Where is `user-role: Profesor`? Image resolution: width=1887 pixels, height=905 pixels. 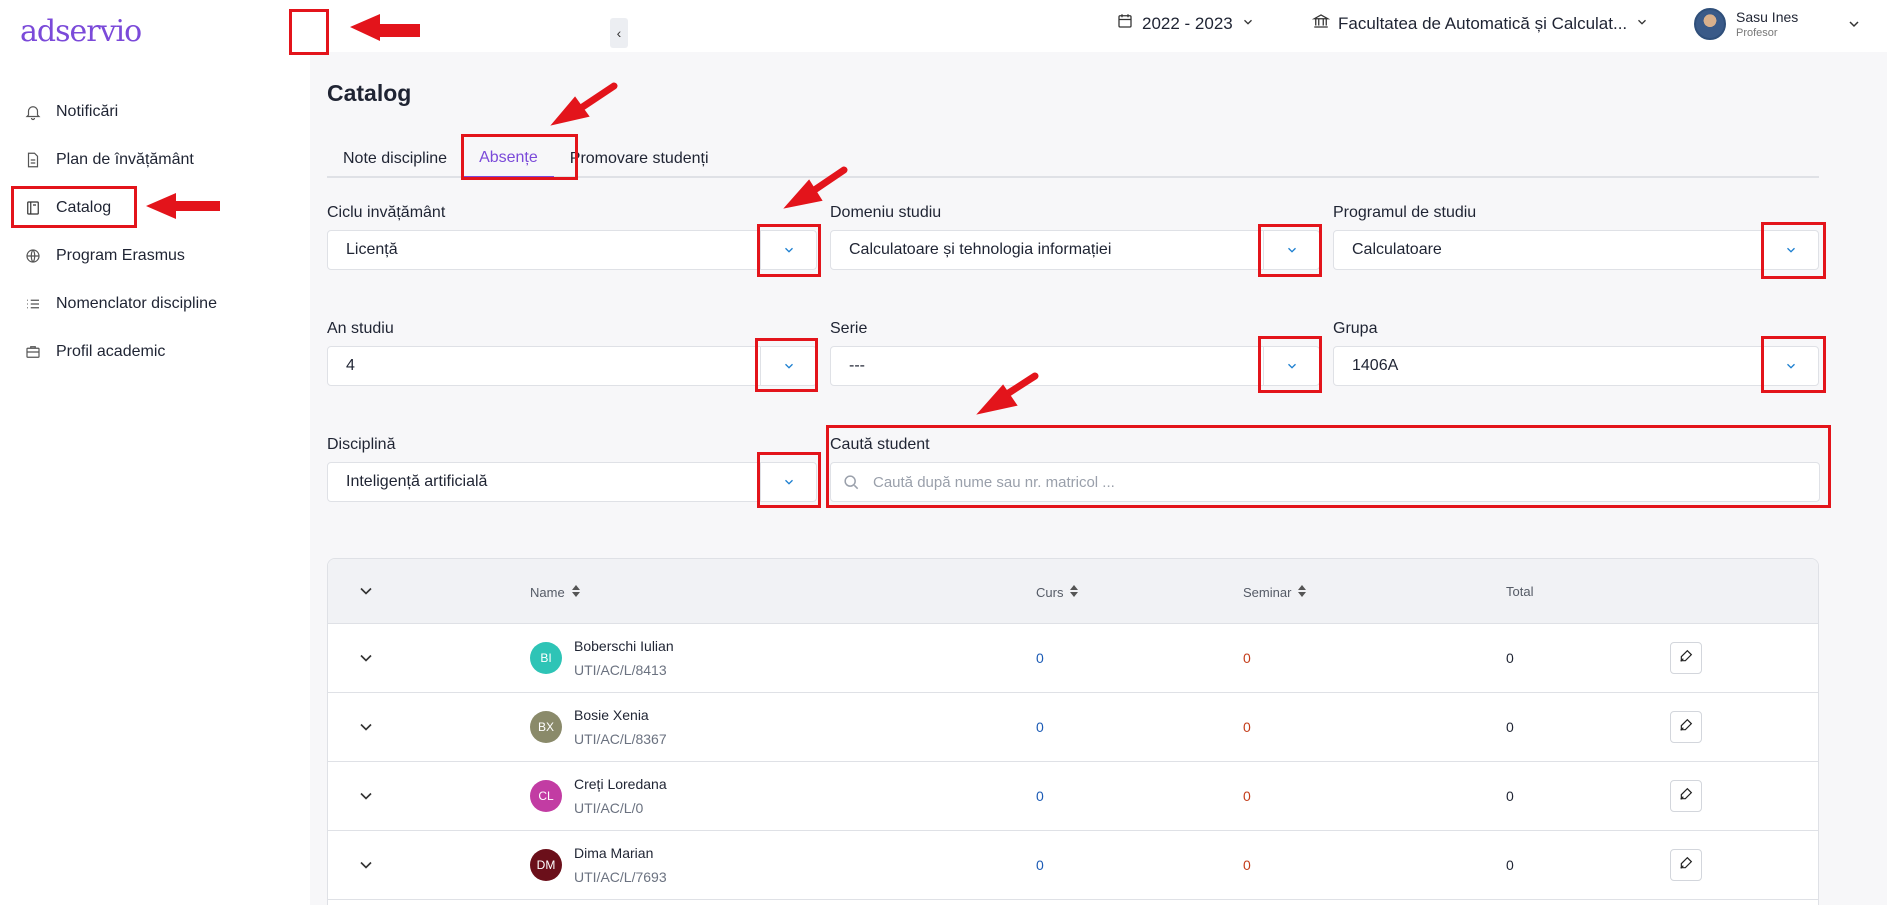
user-role: Profesor is located at coordinates (1757, 33).